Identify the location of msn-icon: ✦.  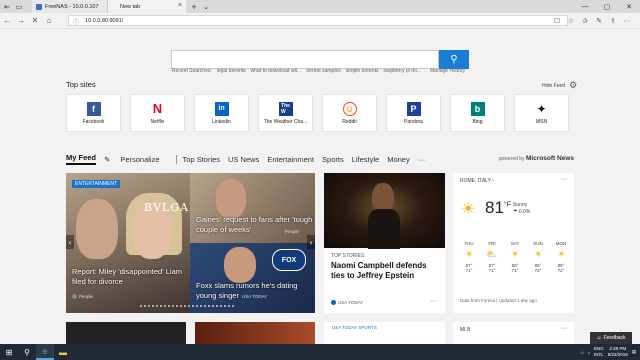
(541, 108).